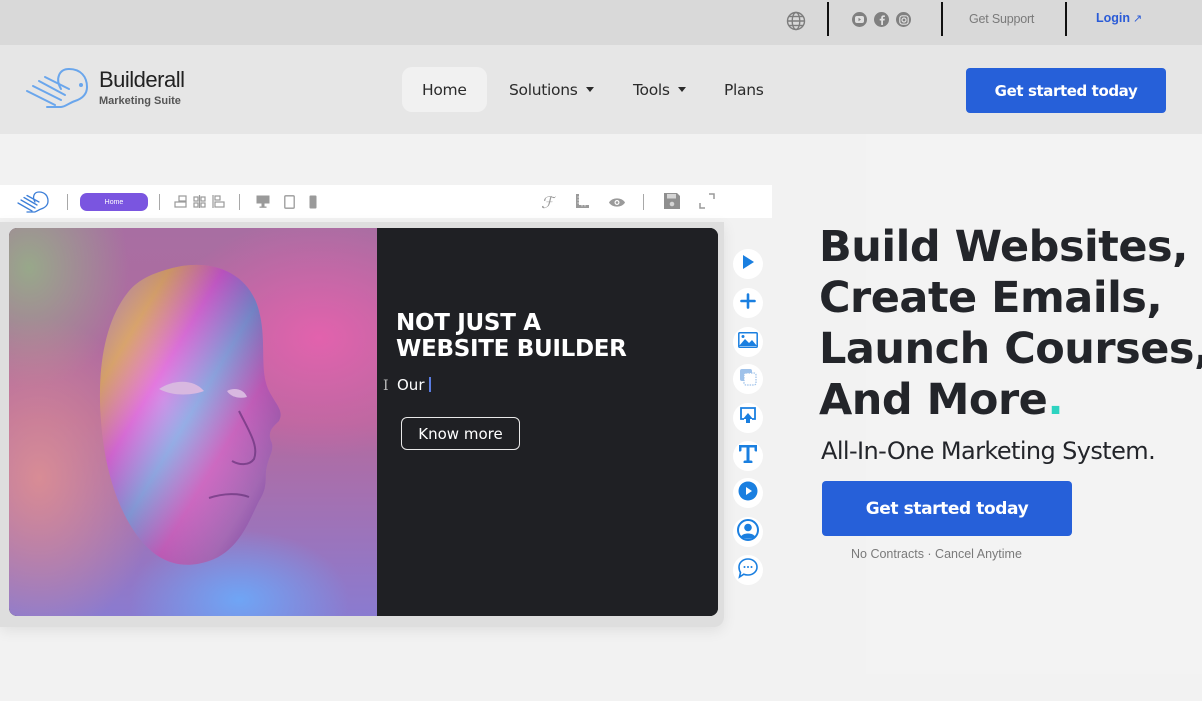 The width and height of the screenshot is (1202, 701). Describe the element at coordinates (936, 554) in the screenshot. I see `hero-note: No Contracts · Cancel Anytime` at that location.